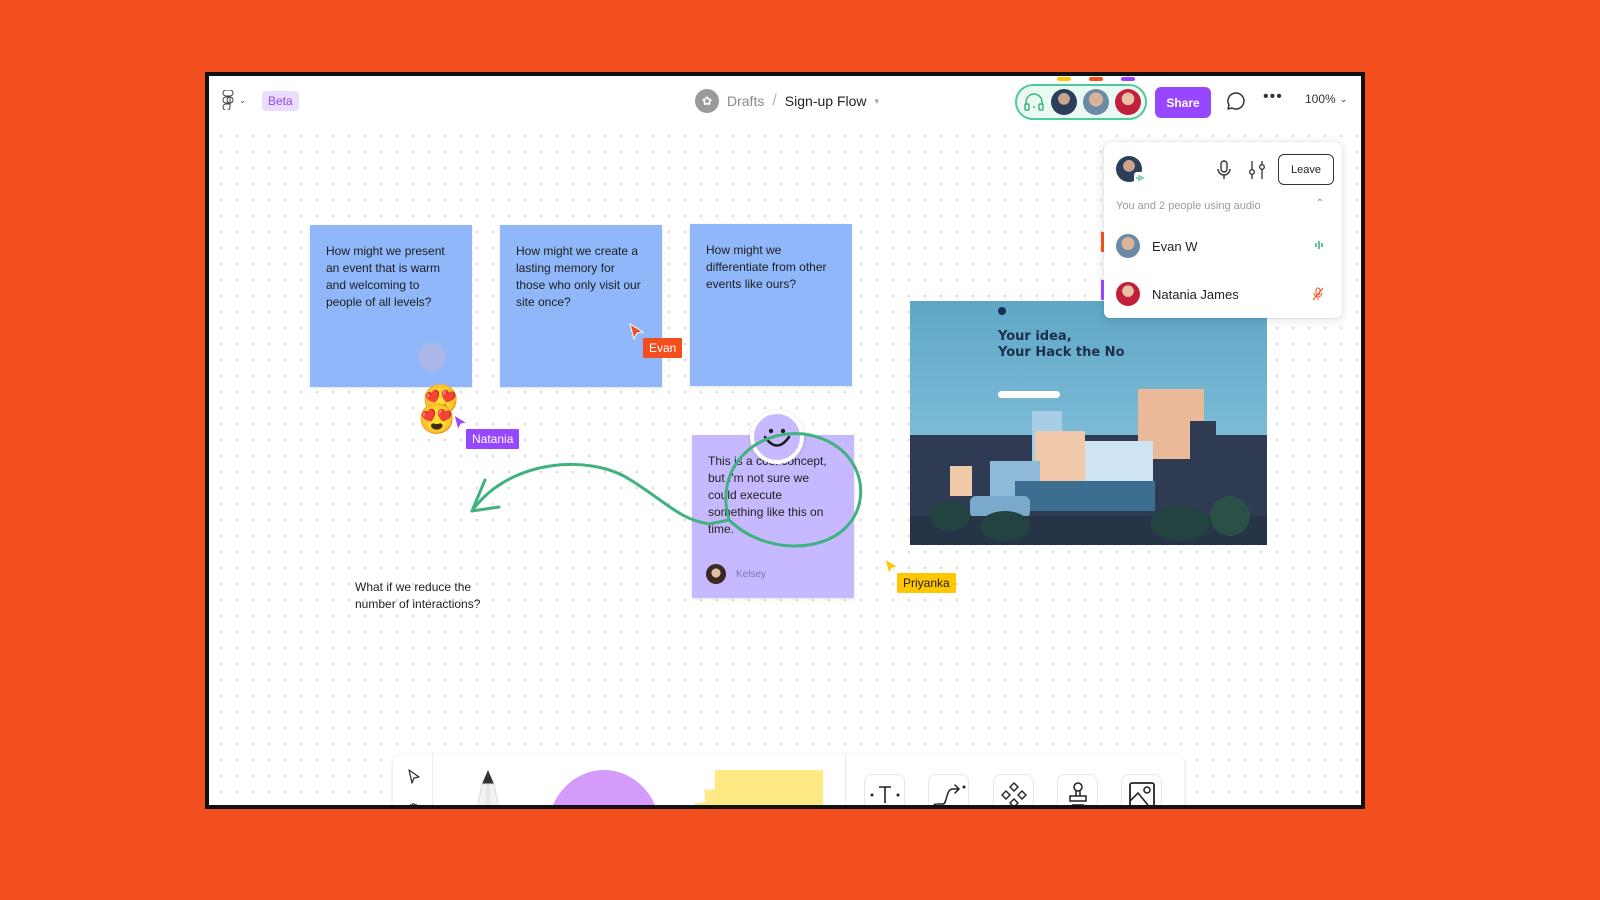 The width and height of the screenshot is (1600, 900). What do you see at coordinates (1320, 203) in the screenshot?
I see `chevron-up-icon: ⌃` at bounding box center [1320, 203].